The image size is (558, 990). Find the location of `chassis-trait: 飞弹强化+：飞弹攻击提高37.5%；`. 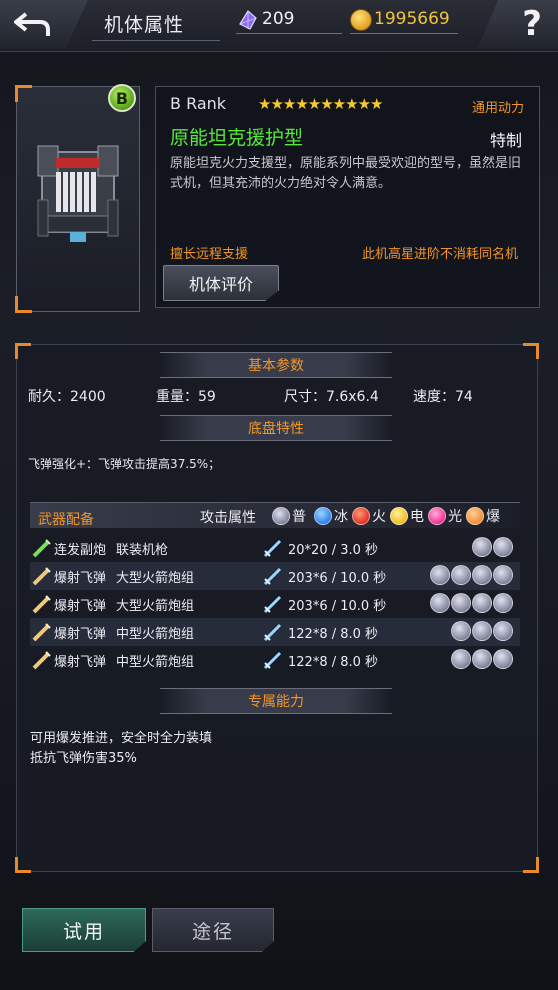

chassis-trait: 飞弹强化+：飞弹攻击提高37.5%； is located at coordinates (124, 464).